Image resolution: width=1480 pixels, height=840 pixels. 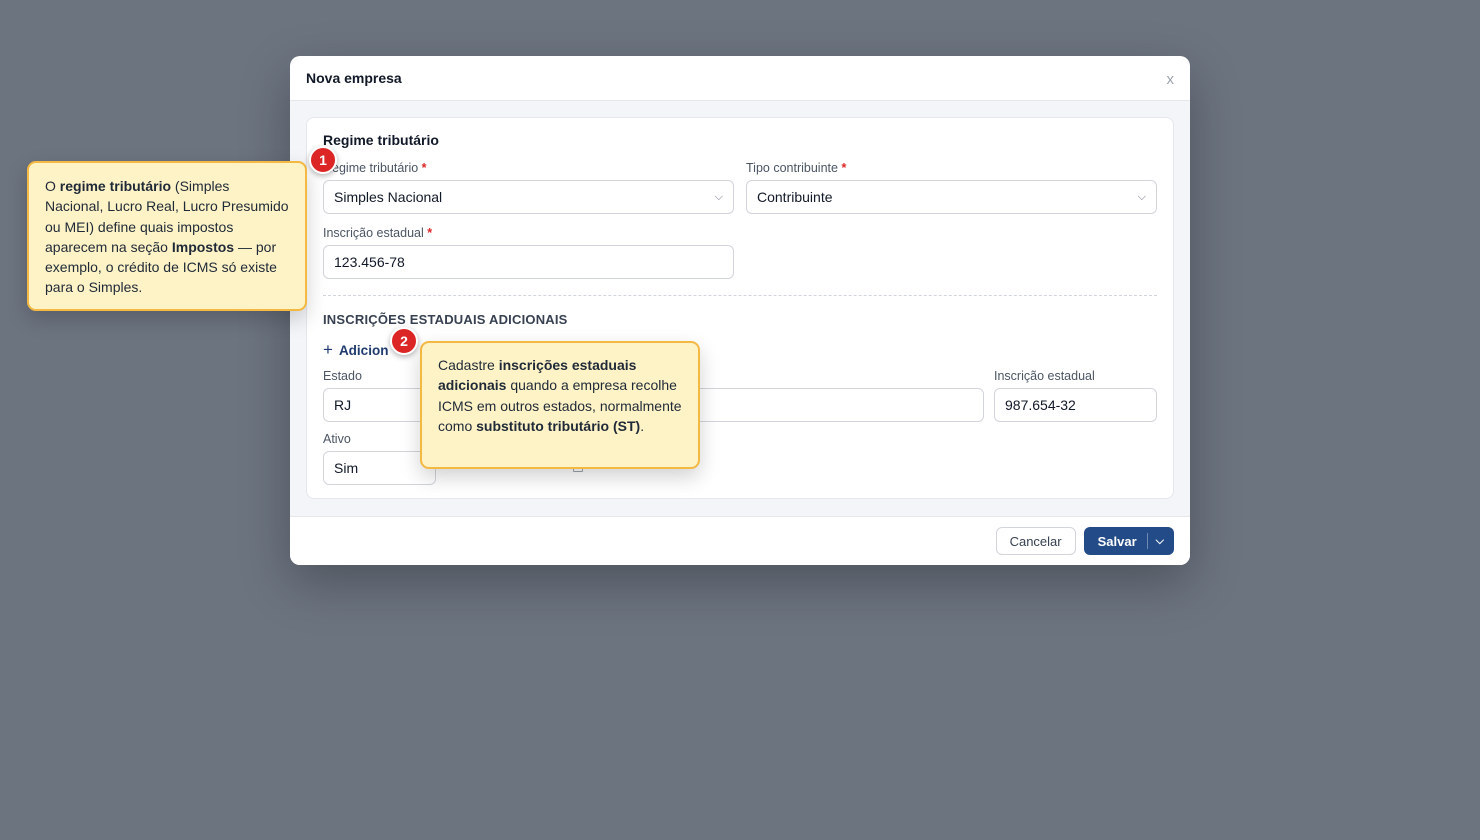 I want to click on regime-field: Regime tributário * Simples Nacional ⌵, so click(x=528, y=187).